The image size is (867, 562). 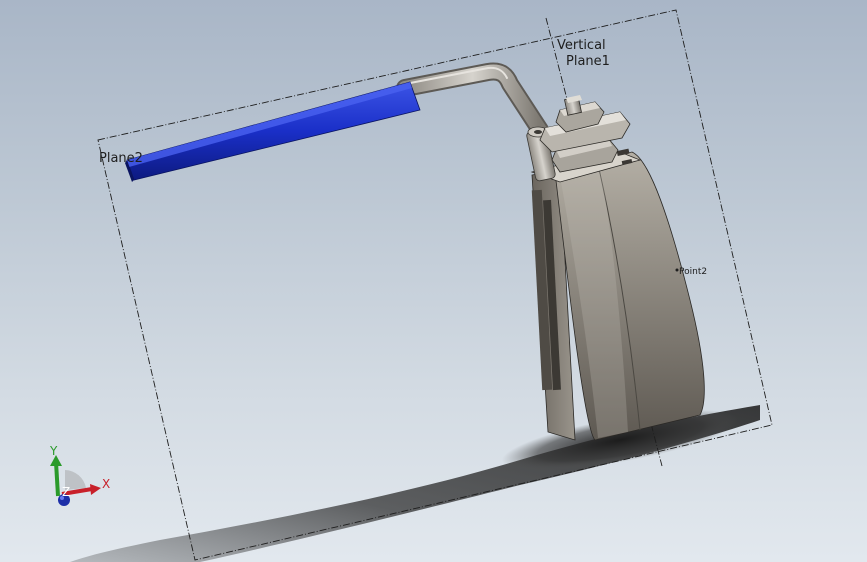 I want to click on valve-body, so click(x=617, y=294).